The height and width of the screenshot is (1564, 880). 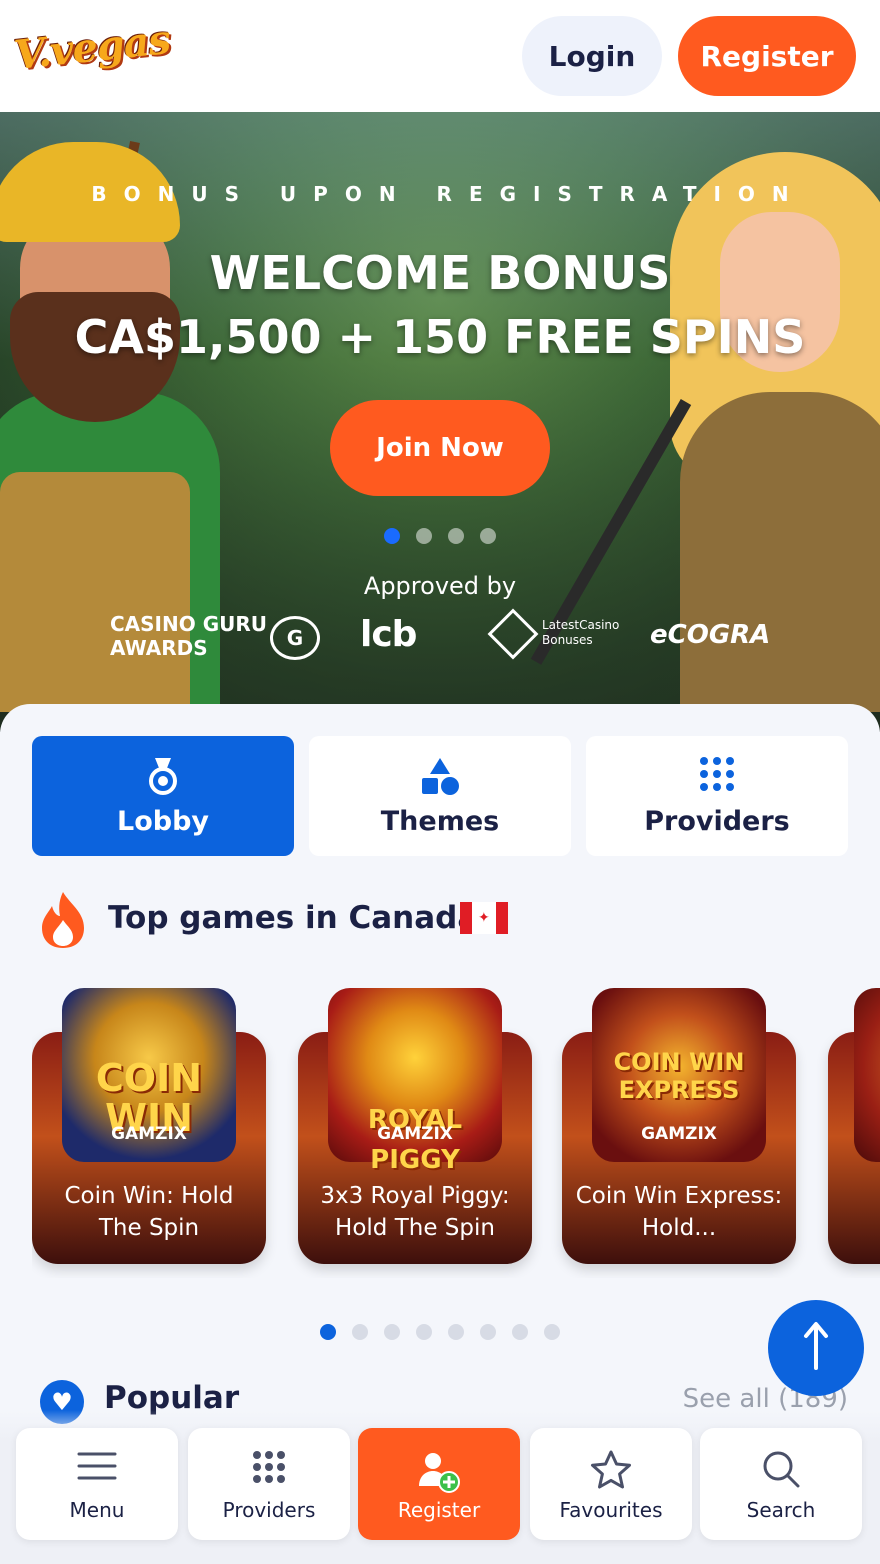 What do you see at coordinates (440, 1332) in the screenshot?
I see `top-games-pagination` at bounding box center [440, 1332].